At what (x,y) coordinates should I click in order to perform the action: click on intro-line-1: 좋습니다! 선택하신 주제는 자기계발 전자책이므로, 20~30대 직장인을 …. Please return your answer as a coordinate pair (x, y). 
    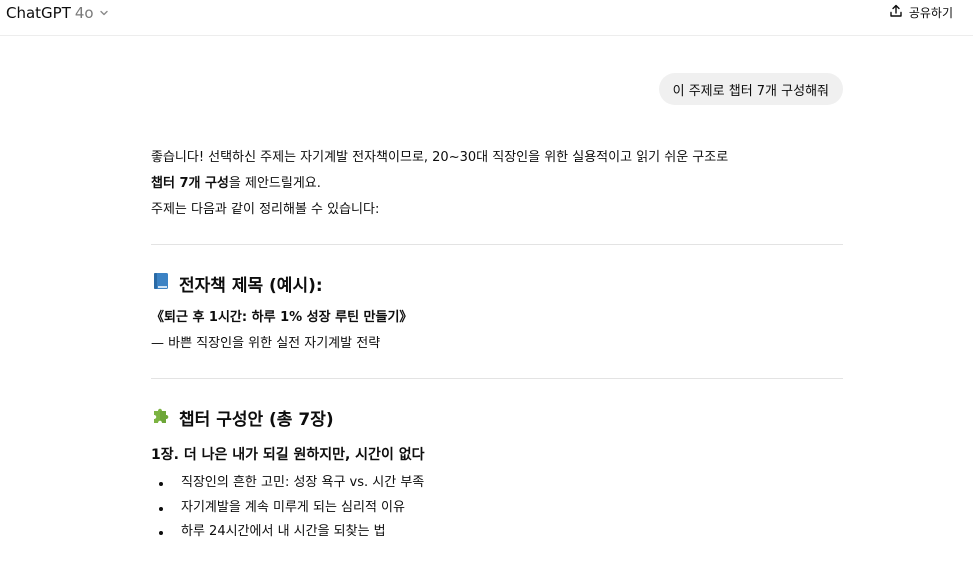
    Looking at the image, I should click on (440, 157).